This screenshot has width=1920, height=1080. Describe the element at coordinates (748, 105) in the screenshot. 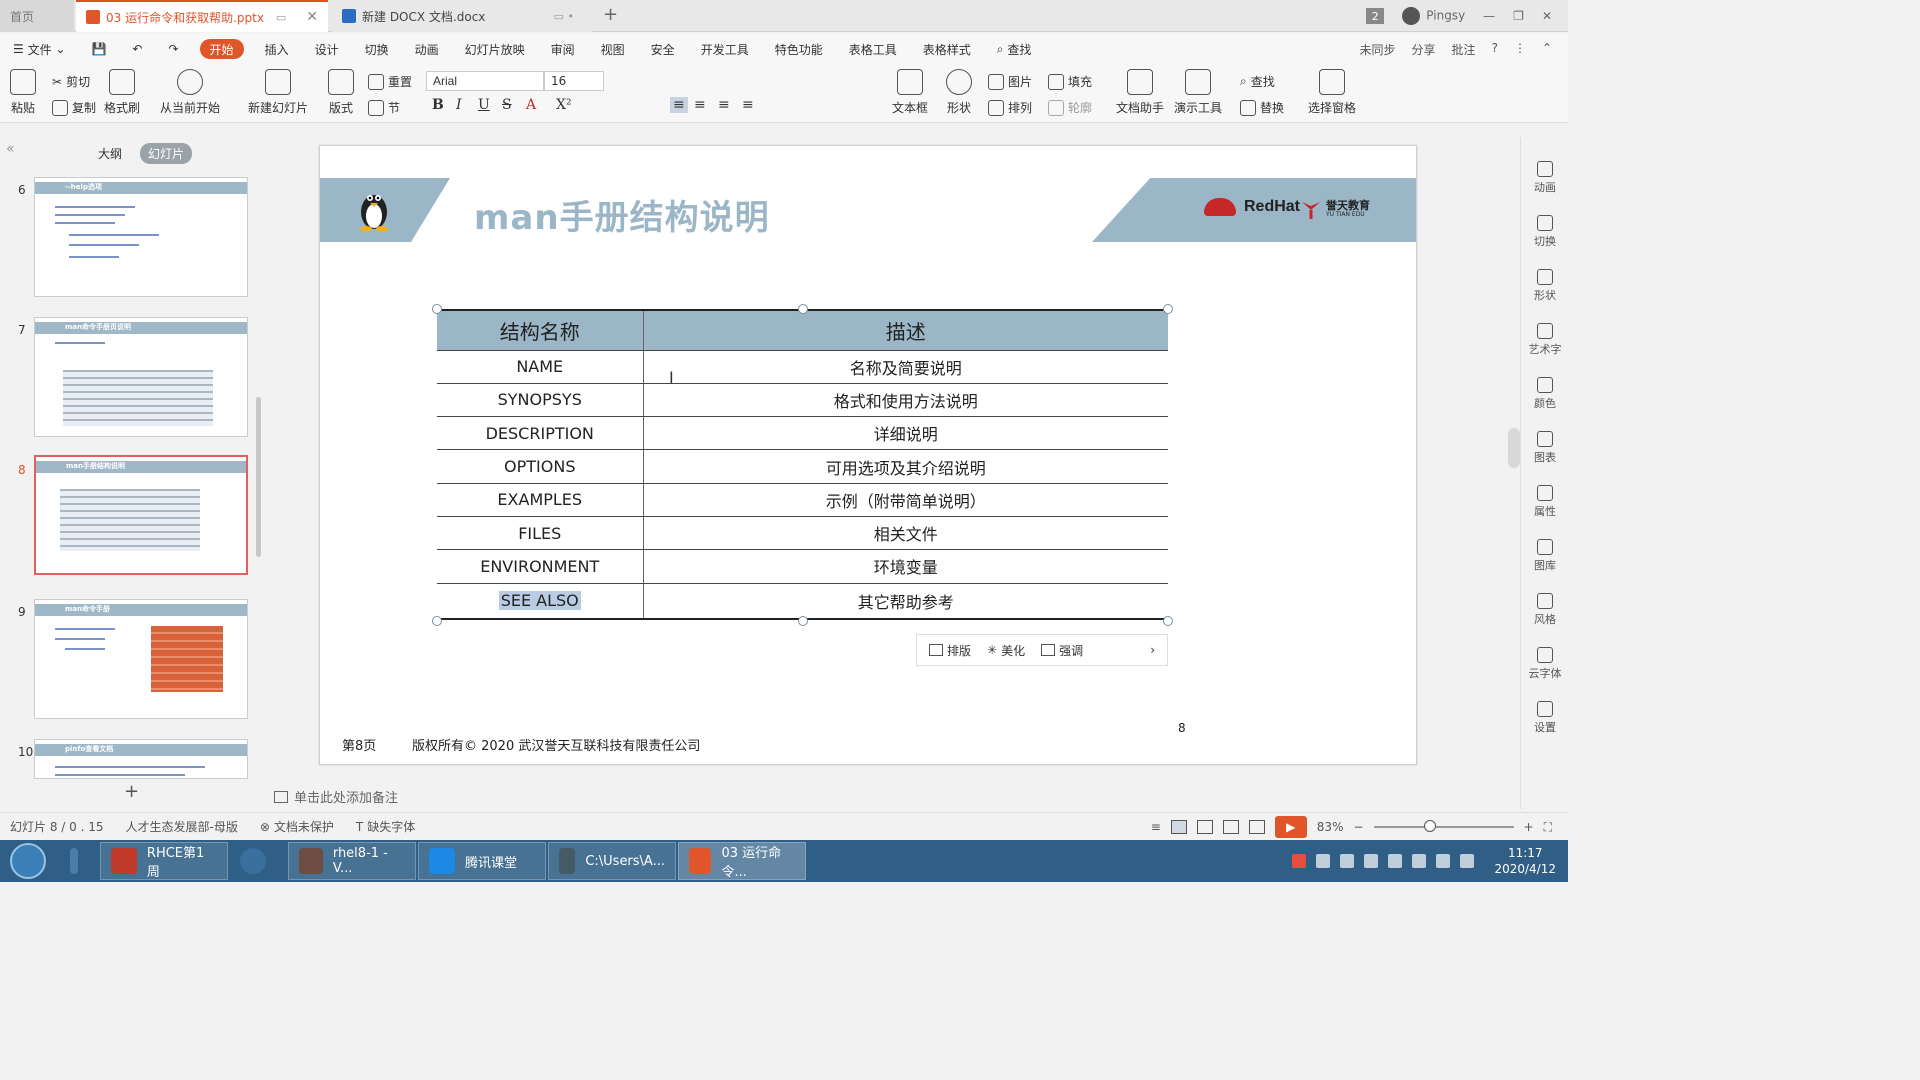

I see `justify-icon: ≡` at that location.